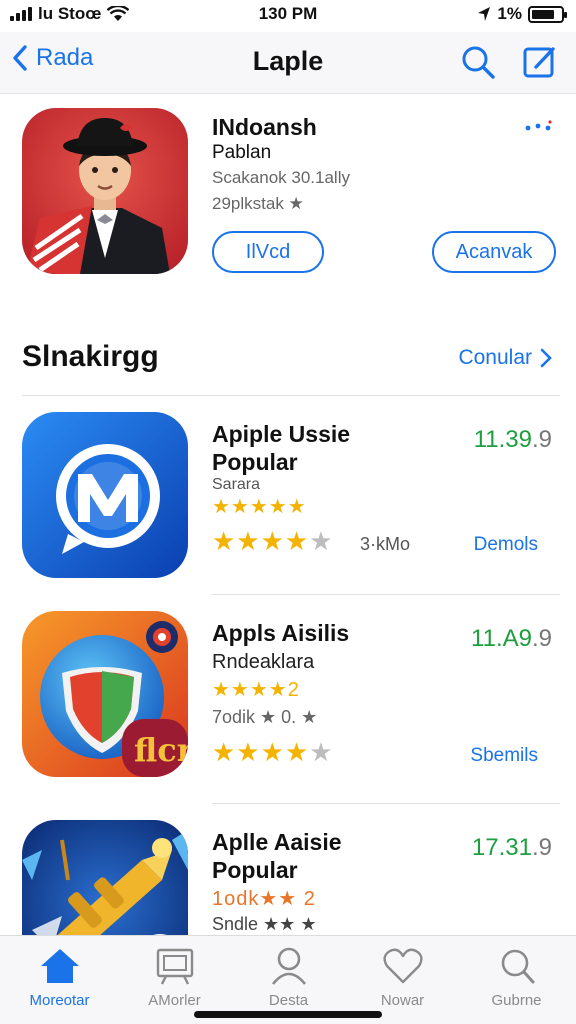 The width and height of the screenshot is (576, 1024). Describe the element at coordinates (264, 899) in the screenshot. I see `app-small-rating: 1odk★★ 2` at that location.